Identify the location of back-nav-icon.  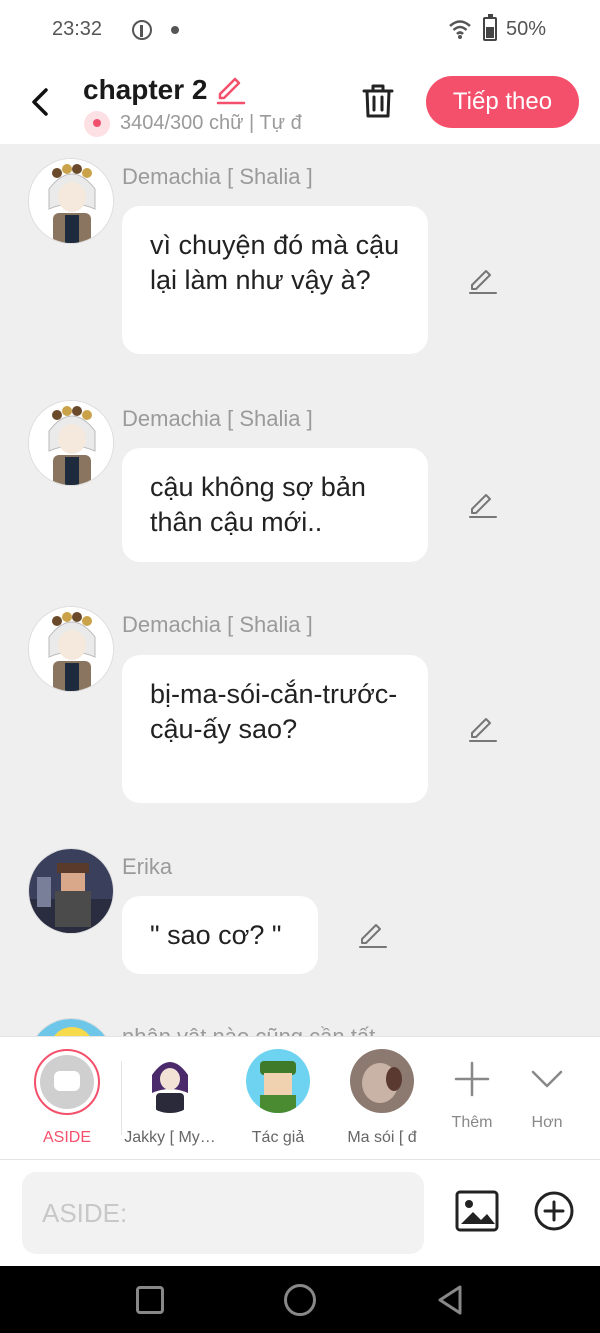
(451, 1300).